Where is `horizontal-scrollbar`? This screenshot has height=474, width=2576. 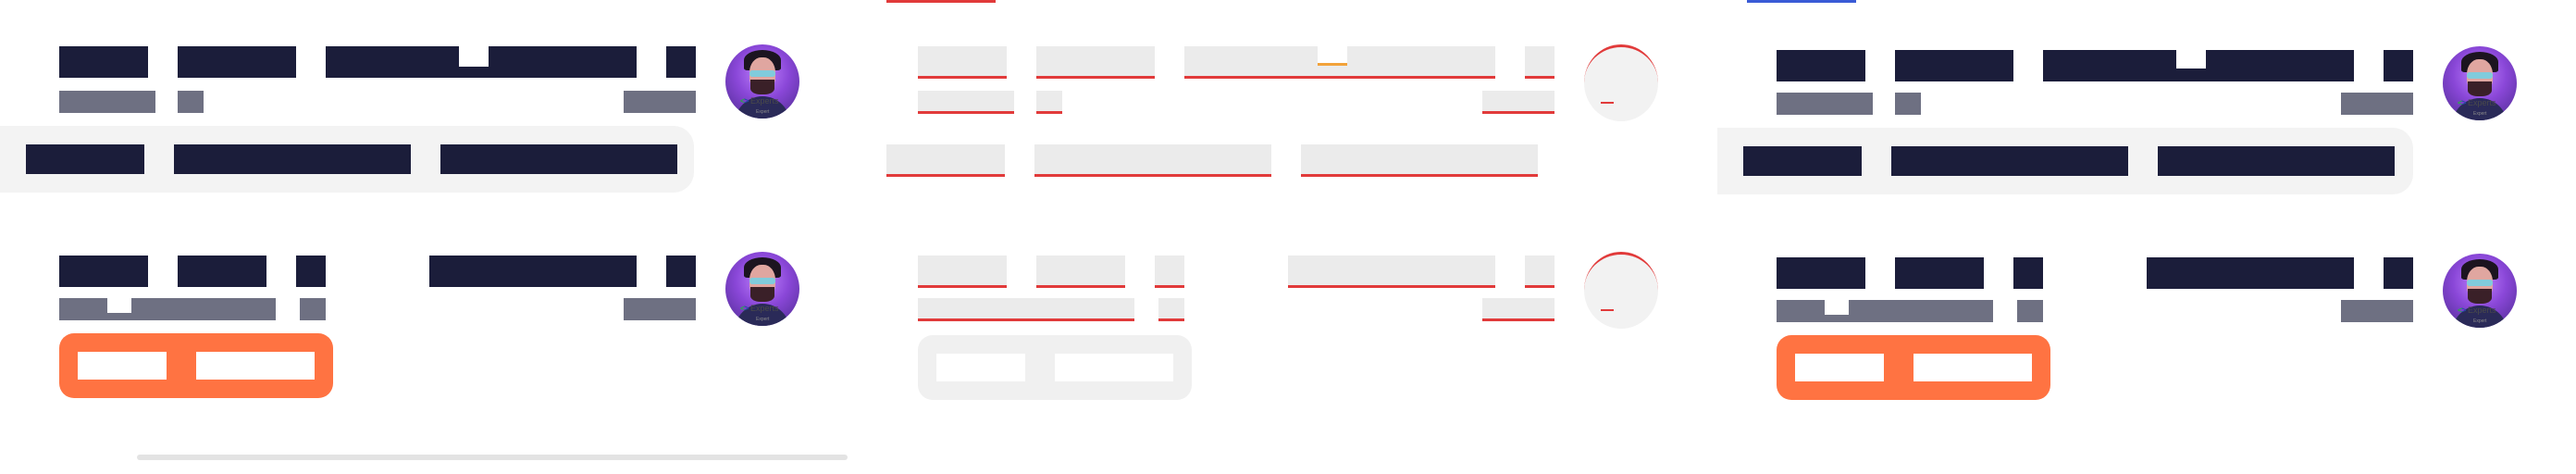 horizontal-scrollbar is located at coordinates (493, 457).